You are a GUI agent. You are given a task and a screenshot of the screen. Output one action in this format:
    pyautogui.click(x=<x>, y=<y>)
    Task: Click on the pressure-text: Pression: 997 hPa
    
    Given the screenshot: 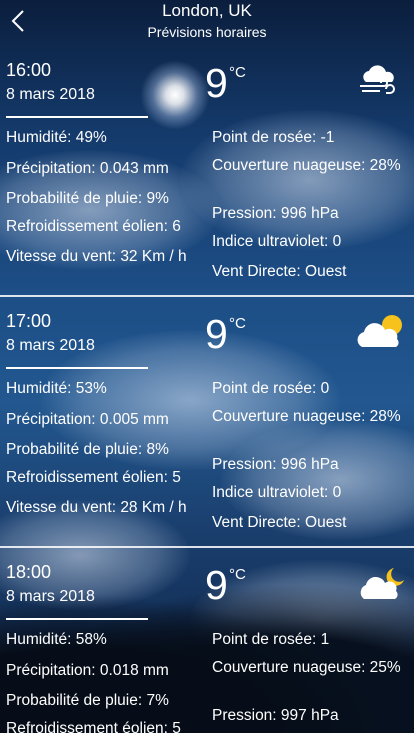 What is the action you would take?
    pyautogui.click(x=275, y=715)
    